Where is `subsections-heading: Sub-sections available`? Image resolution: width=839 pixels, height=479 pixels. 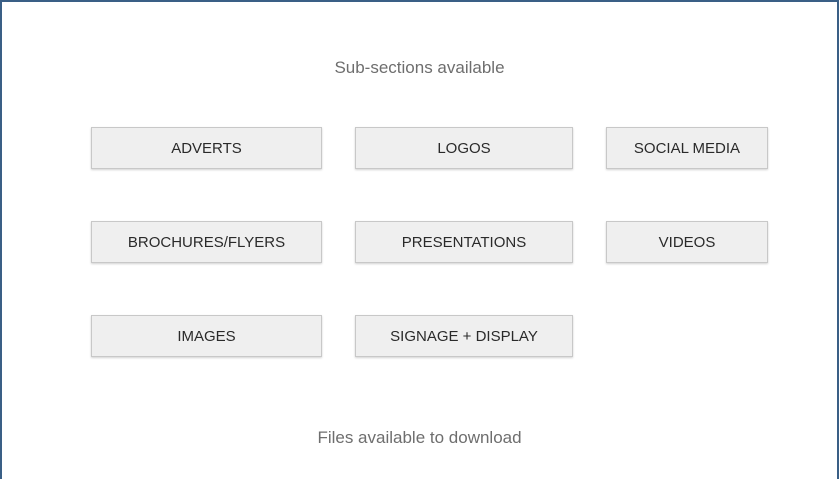 subsections-heading: Sub-sections available is located at coordinates (419, 67).